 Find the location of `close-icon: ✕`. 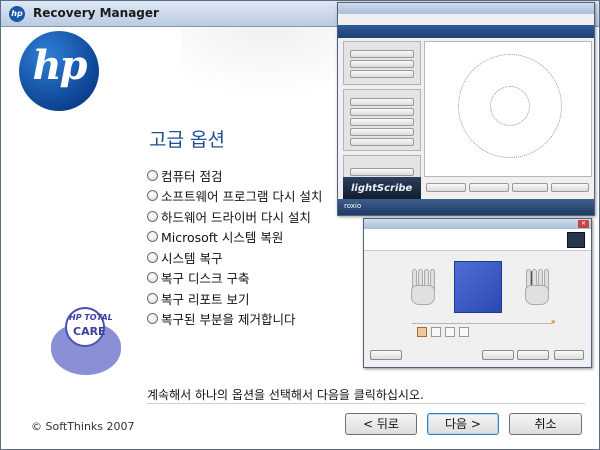

close-icon: ✕ is located at coordinates (583, 224).